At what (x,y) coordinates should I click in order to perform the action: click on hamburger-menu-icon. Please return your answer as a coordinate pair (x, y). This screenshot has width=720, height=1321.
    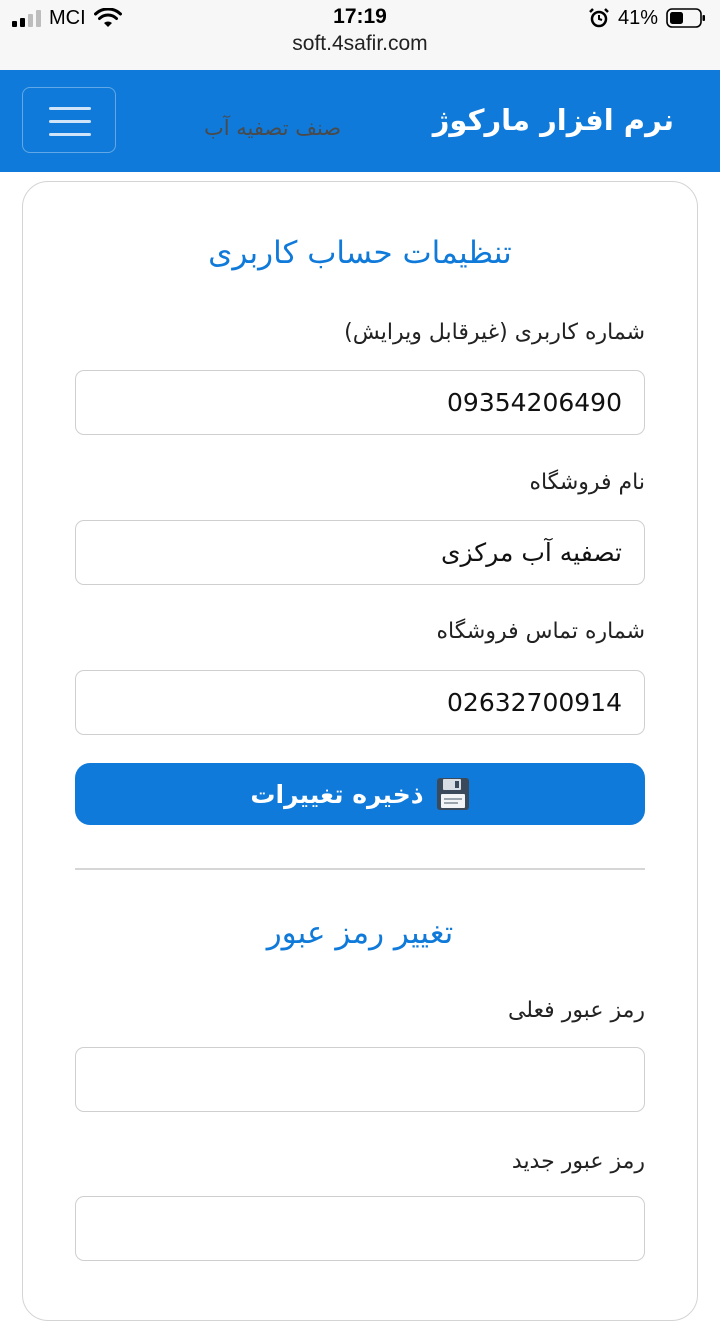
    Looking at the image, I should click on (70, 108).